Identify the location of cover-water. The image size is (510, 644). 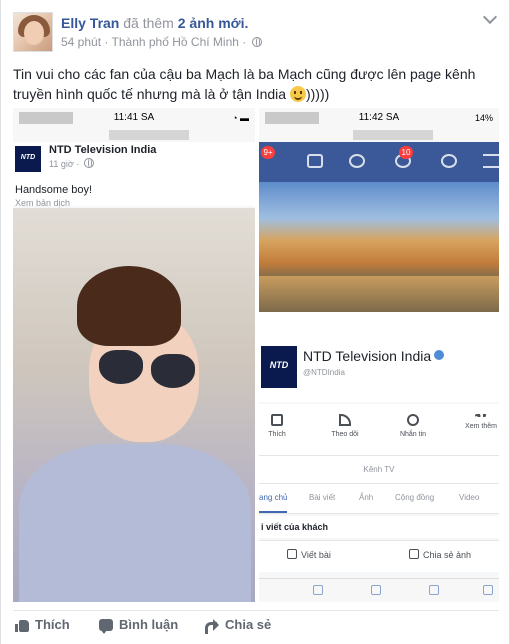
(379, 294).